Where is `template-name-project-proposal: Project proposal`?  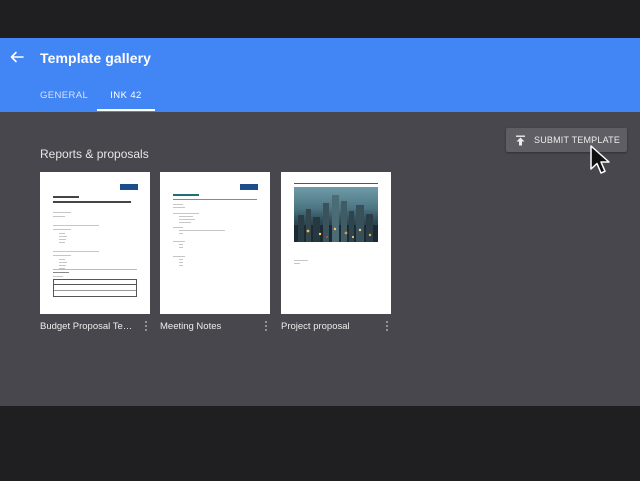 template-name-project-proposal: Project proposal is located at coordinates (330, 326).